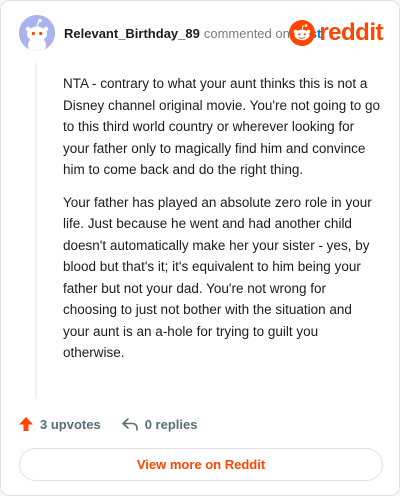 The image size is (400, 496). I want to click on upvote-arrow-icon, so click(26, 424).